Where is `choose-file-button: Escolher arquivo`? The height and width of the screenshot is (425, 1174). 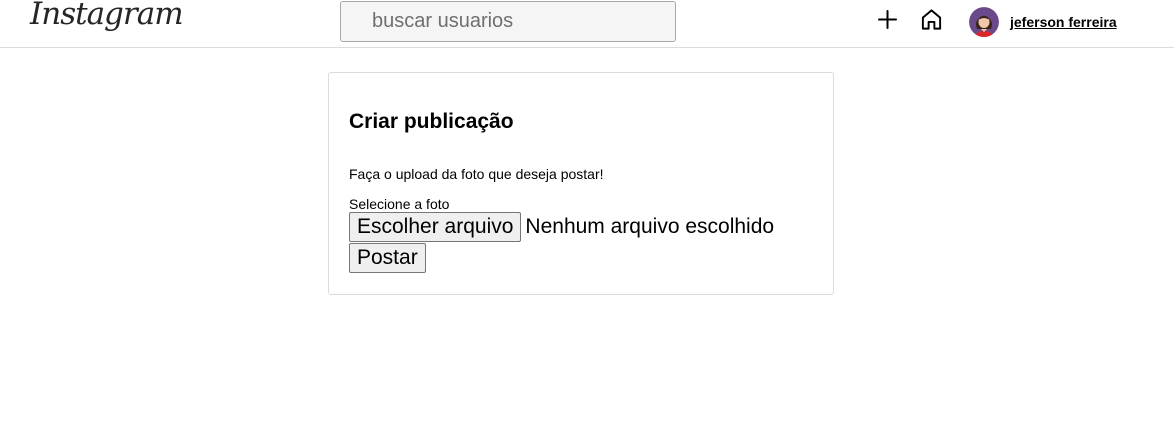
choose-file-button: Escolher arquivo is located at coordinates (435, 227).